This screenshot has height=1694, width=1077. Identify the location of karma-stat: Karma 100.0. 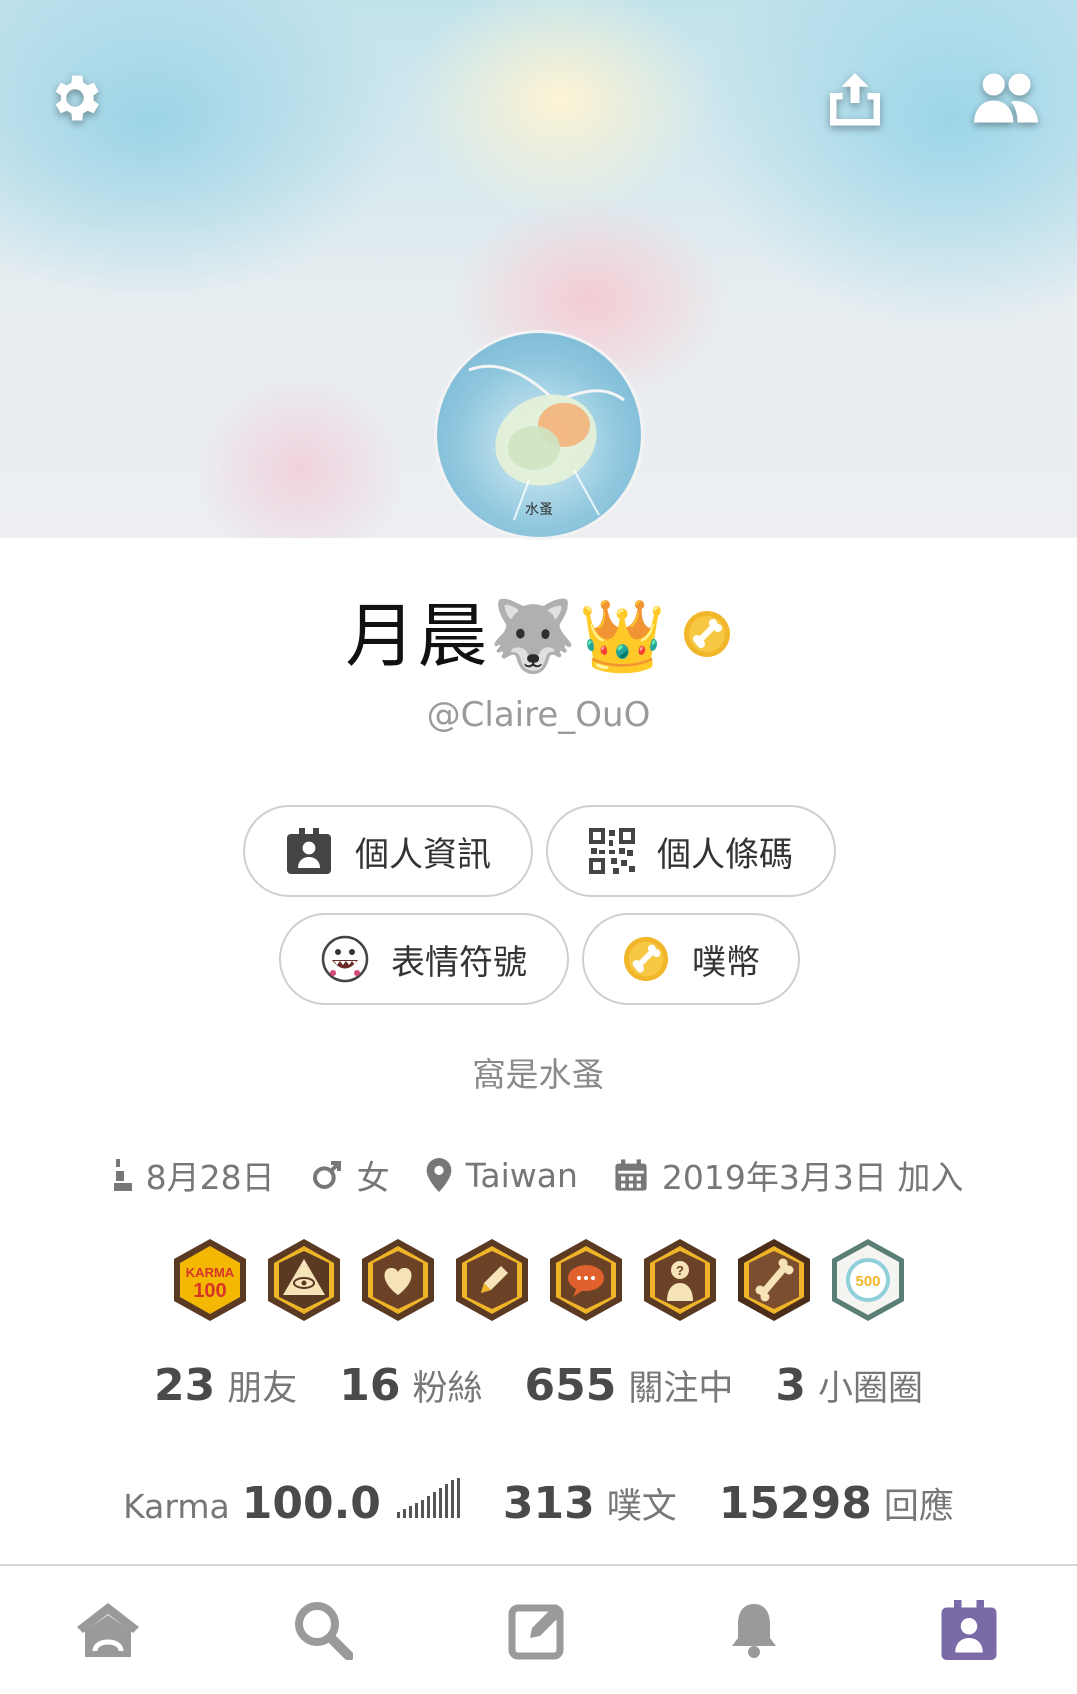
(292, 1503).